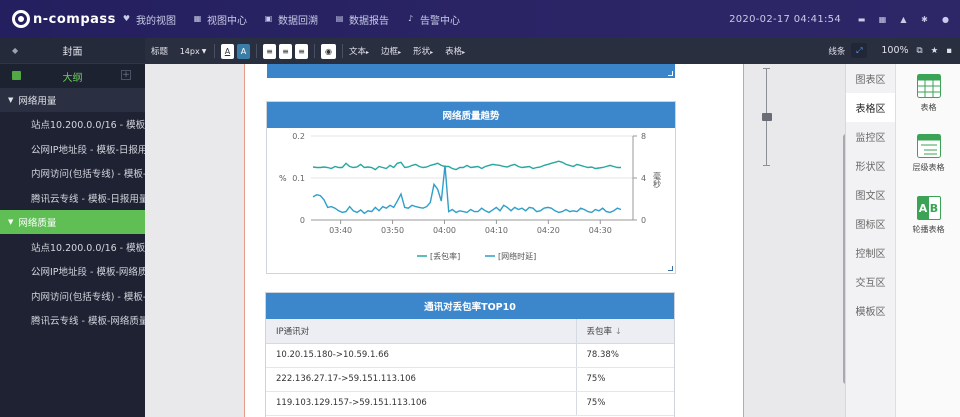 The height and width of the screenshot is (417, 960). What do you see at coordinates (362, 19) in the screenshot?
I see `nav-item-3: ▤ 数据报告` at bounding box center [362, 19].